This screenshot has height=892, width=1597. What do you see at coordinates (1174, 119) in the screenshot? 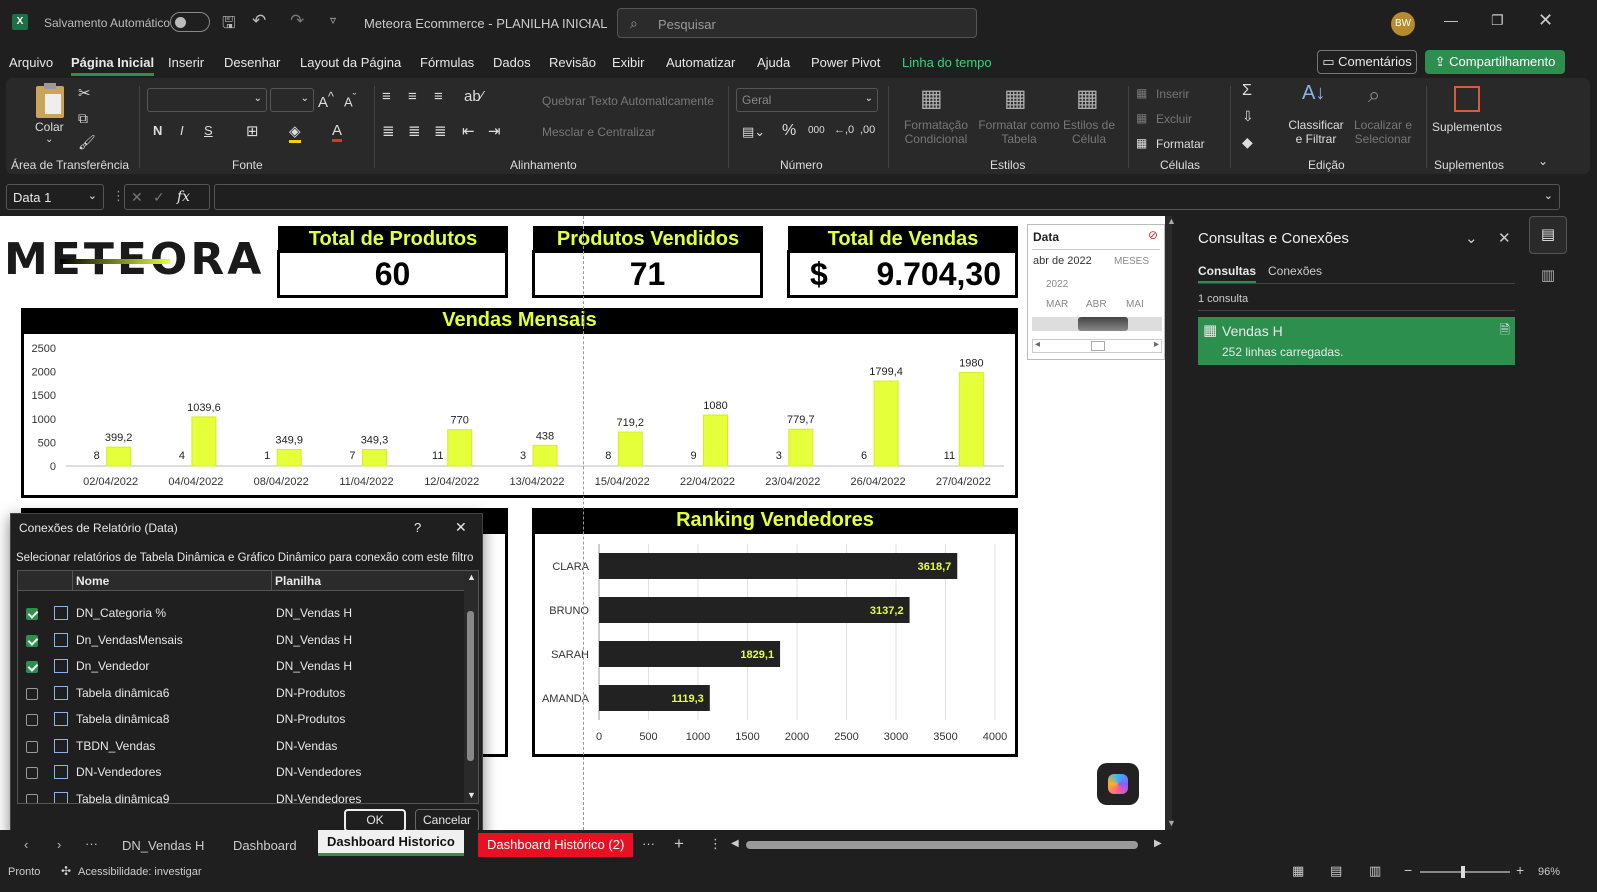
I see `delete-cells-button: Excluir` at bounding box center [1174, 119].